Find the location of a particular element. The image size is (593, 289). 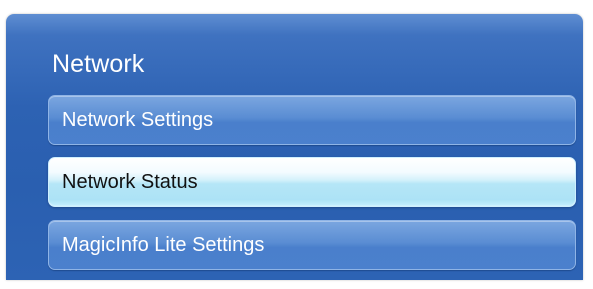

menu-item-label: Network Settings is located at coordinates (138, 119).